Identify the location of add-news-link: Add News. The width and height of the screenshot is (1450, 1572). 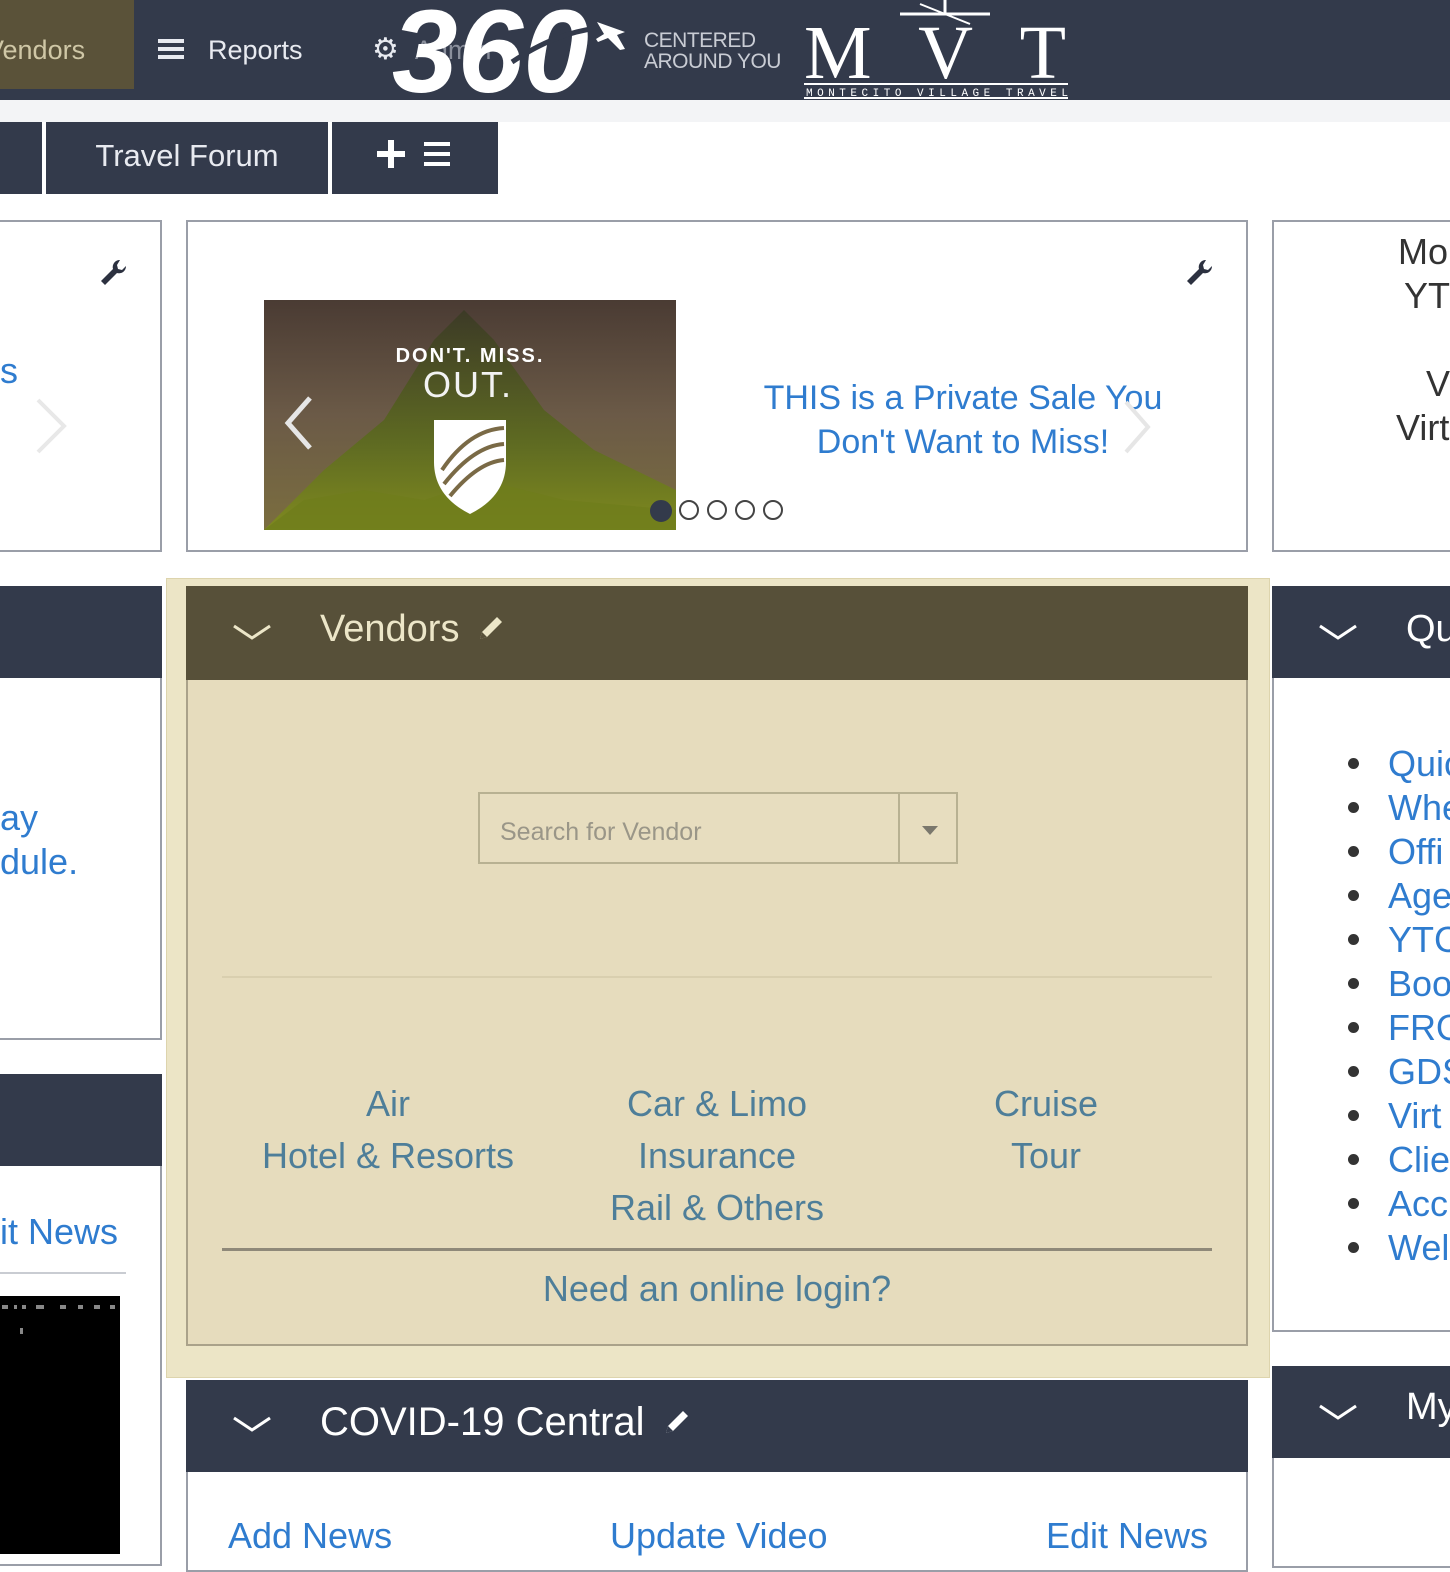
(310, 1536).